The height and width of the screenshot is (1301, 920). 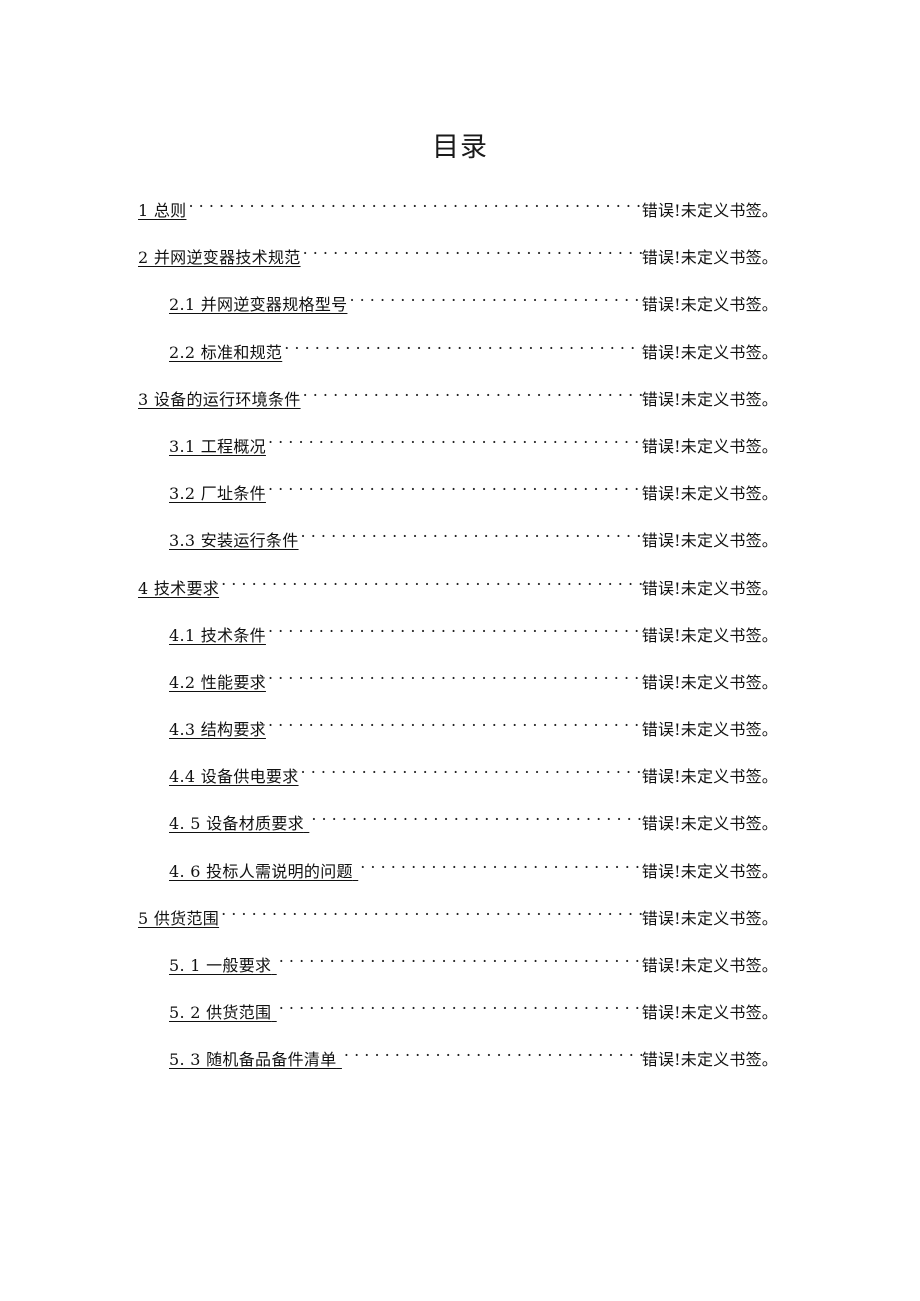 I want to click on toc-entry-label: 3.1 工程概况, so click(x=217, y=447).